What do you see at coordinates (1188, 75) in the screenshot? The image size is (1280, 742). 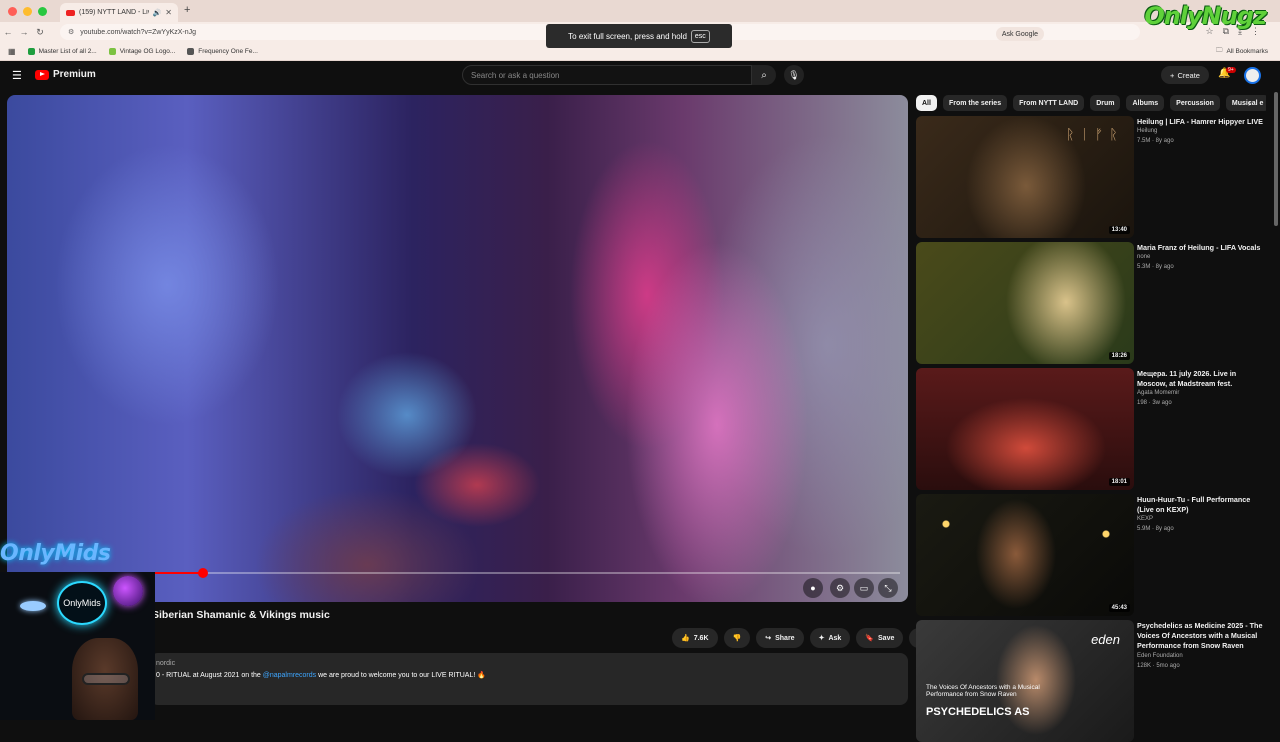 I see `create-label: Create` at bounding box center [1188, 75].